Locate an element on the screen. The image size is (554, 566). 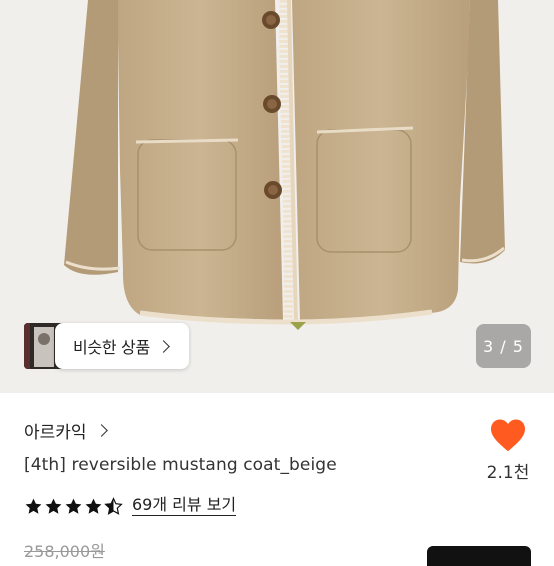
rating-row: 69개 리뷰 보기 is located at coordinates (130, 506).